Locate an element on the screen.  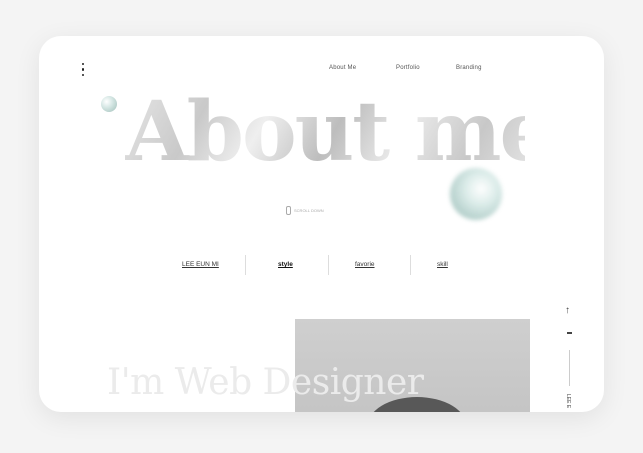
scroll-down-indicator: SCROLL DOWN is located at coordinates (305, 210).